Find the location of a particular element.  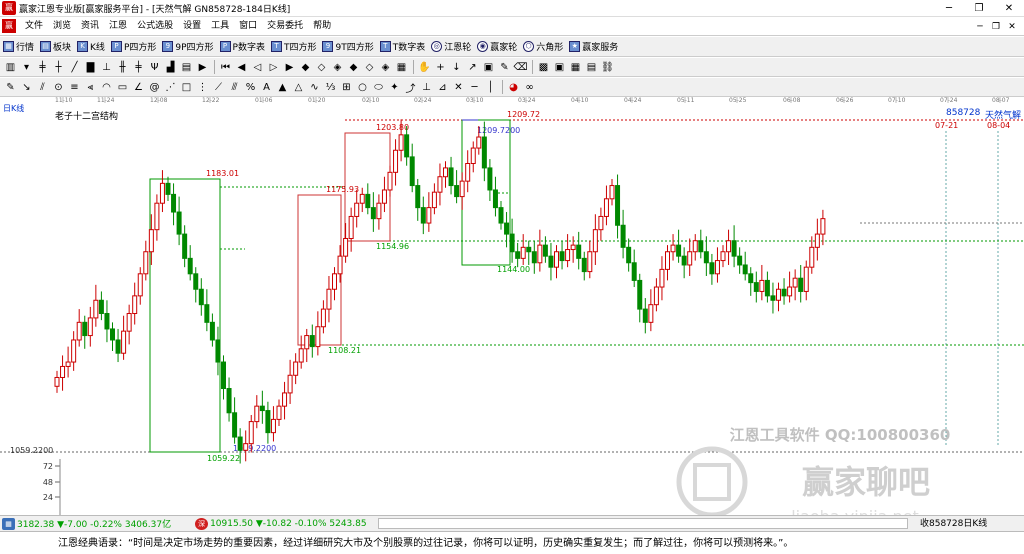

bar-icon: ┼ is located at coordinates (58, 67).